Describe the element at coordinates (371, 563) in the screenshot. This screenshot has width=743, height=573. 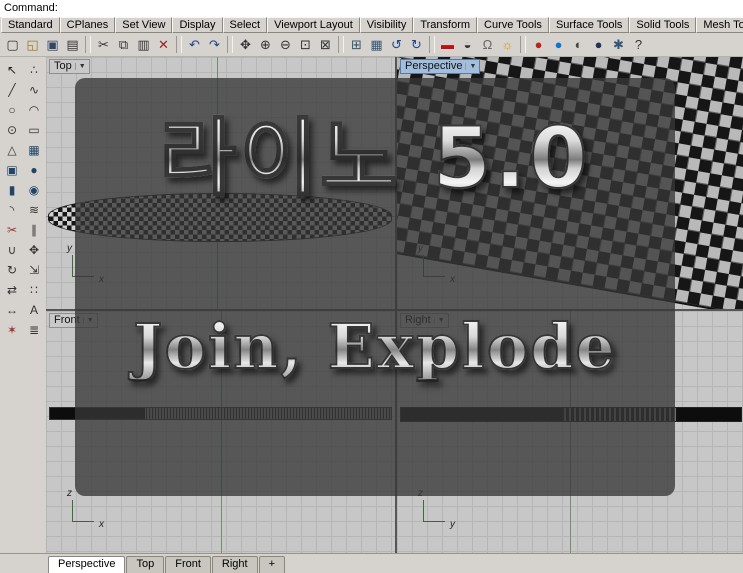
I see `viewport-tab-bar: Perspective Top Front Right +` at that location.